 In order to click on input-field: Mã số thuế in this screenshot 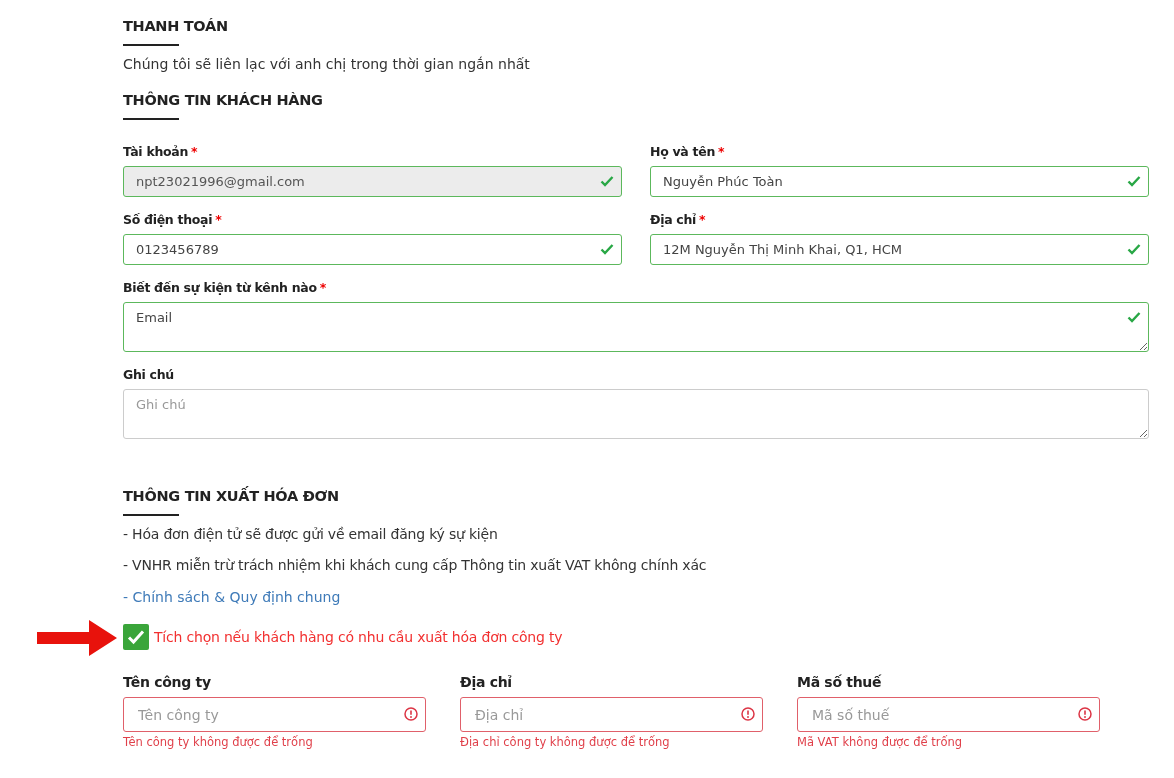, I will do `click(948, 714)`.